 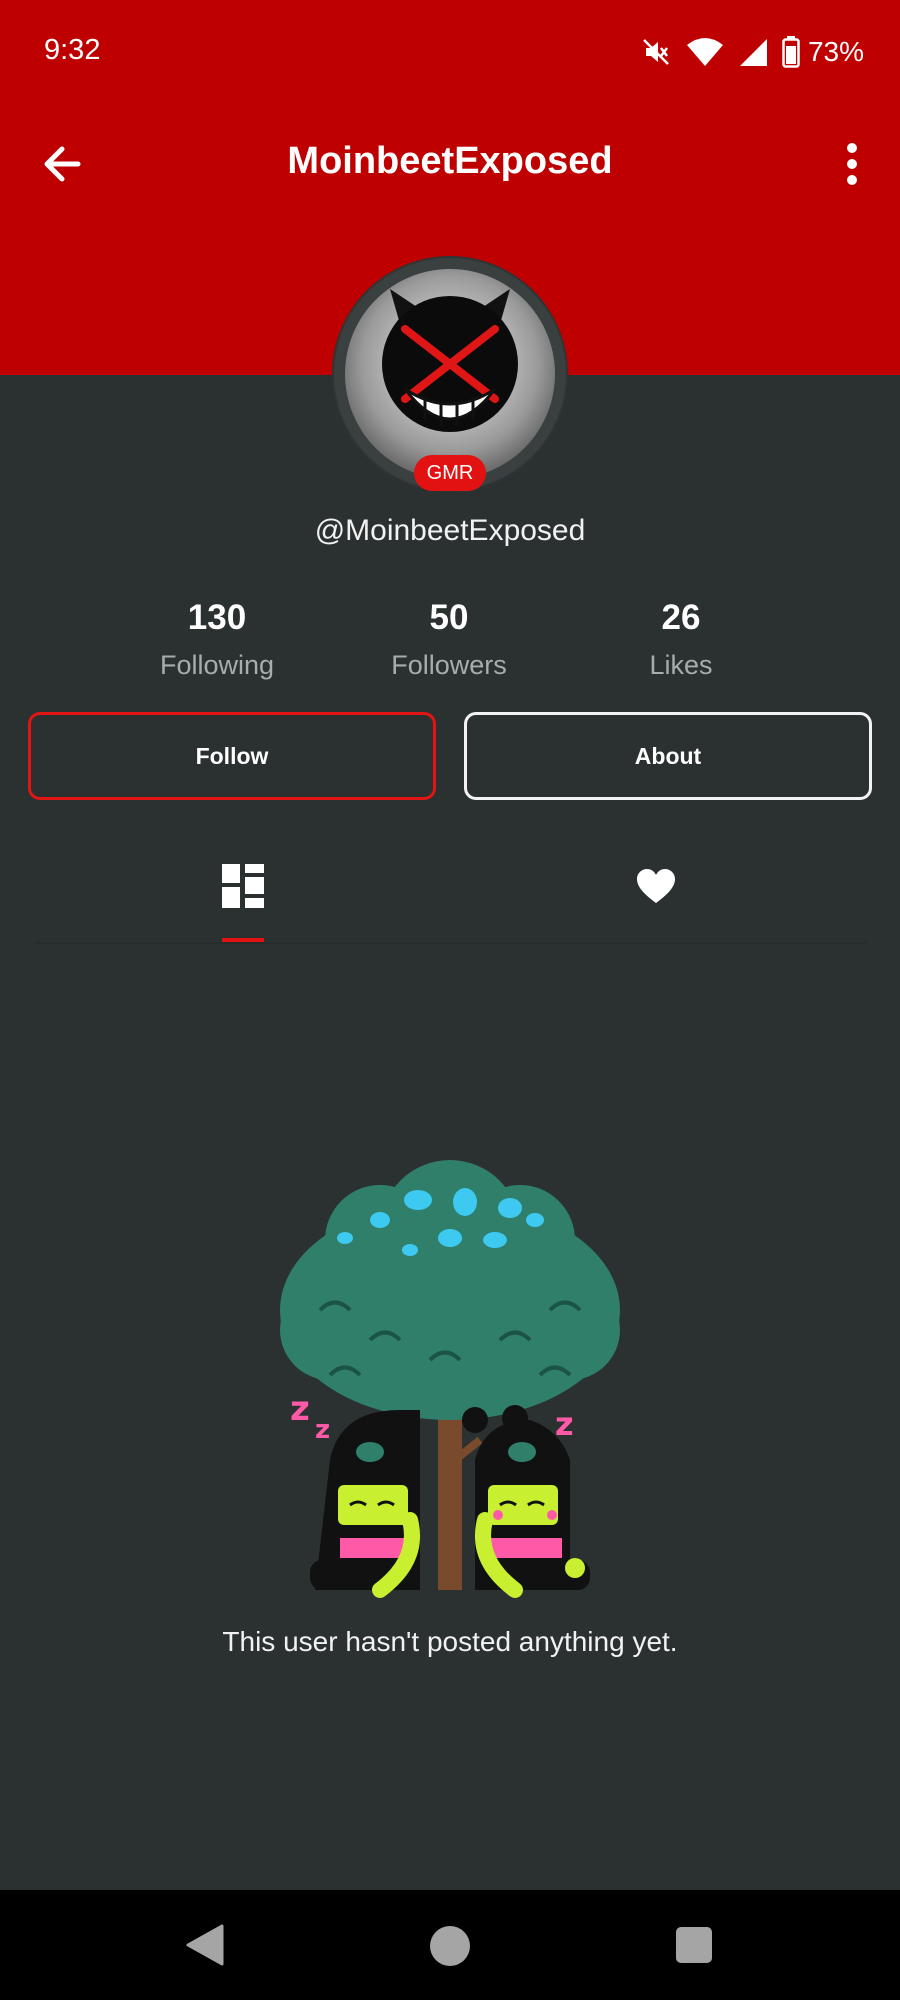 What do you see at coordinates (450, 374) in the screenshot?
I see `avatar` at bounding box center [450, 374].